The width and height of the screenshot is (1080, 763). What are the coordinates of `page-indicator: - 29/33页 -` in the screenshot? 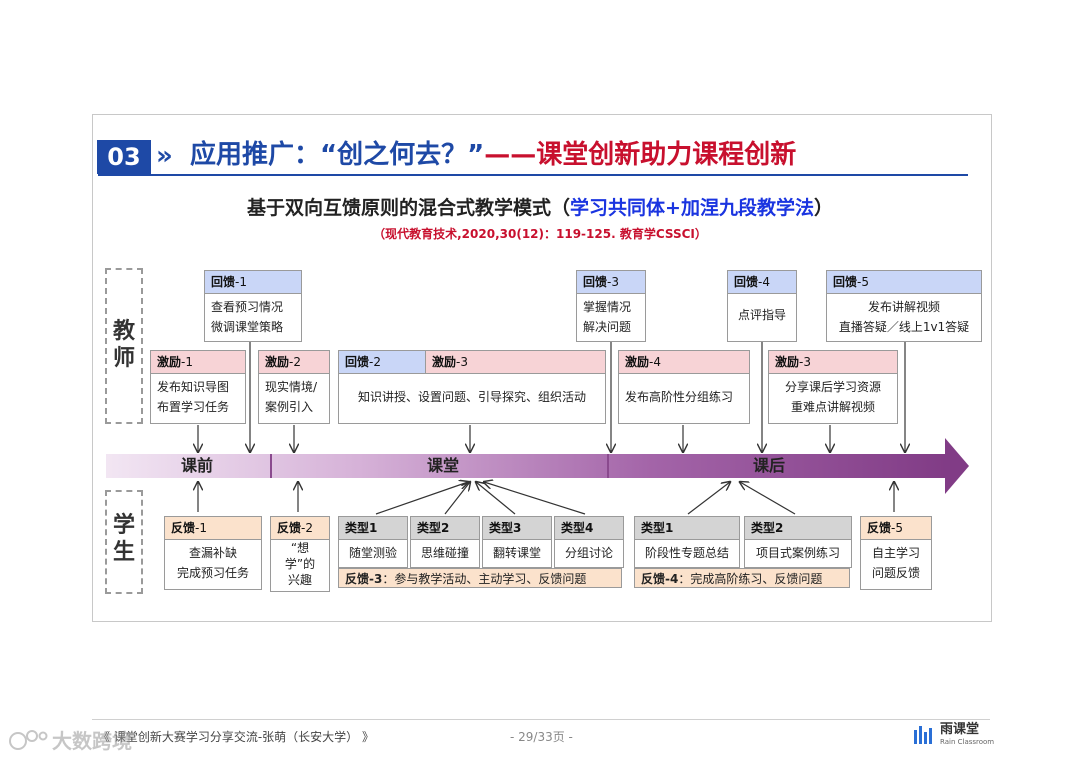 It's located at (541, 737).